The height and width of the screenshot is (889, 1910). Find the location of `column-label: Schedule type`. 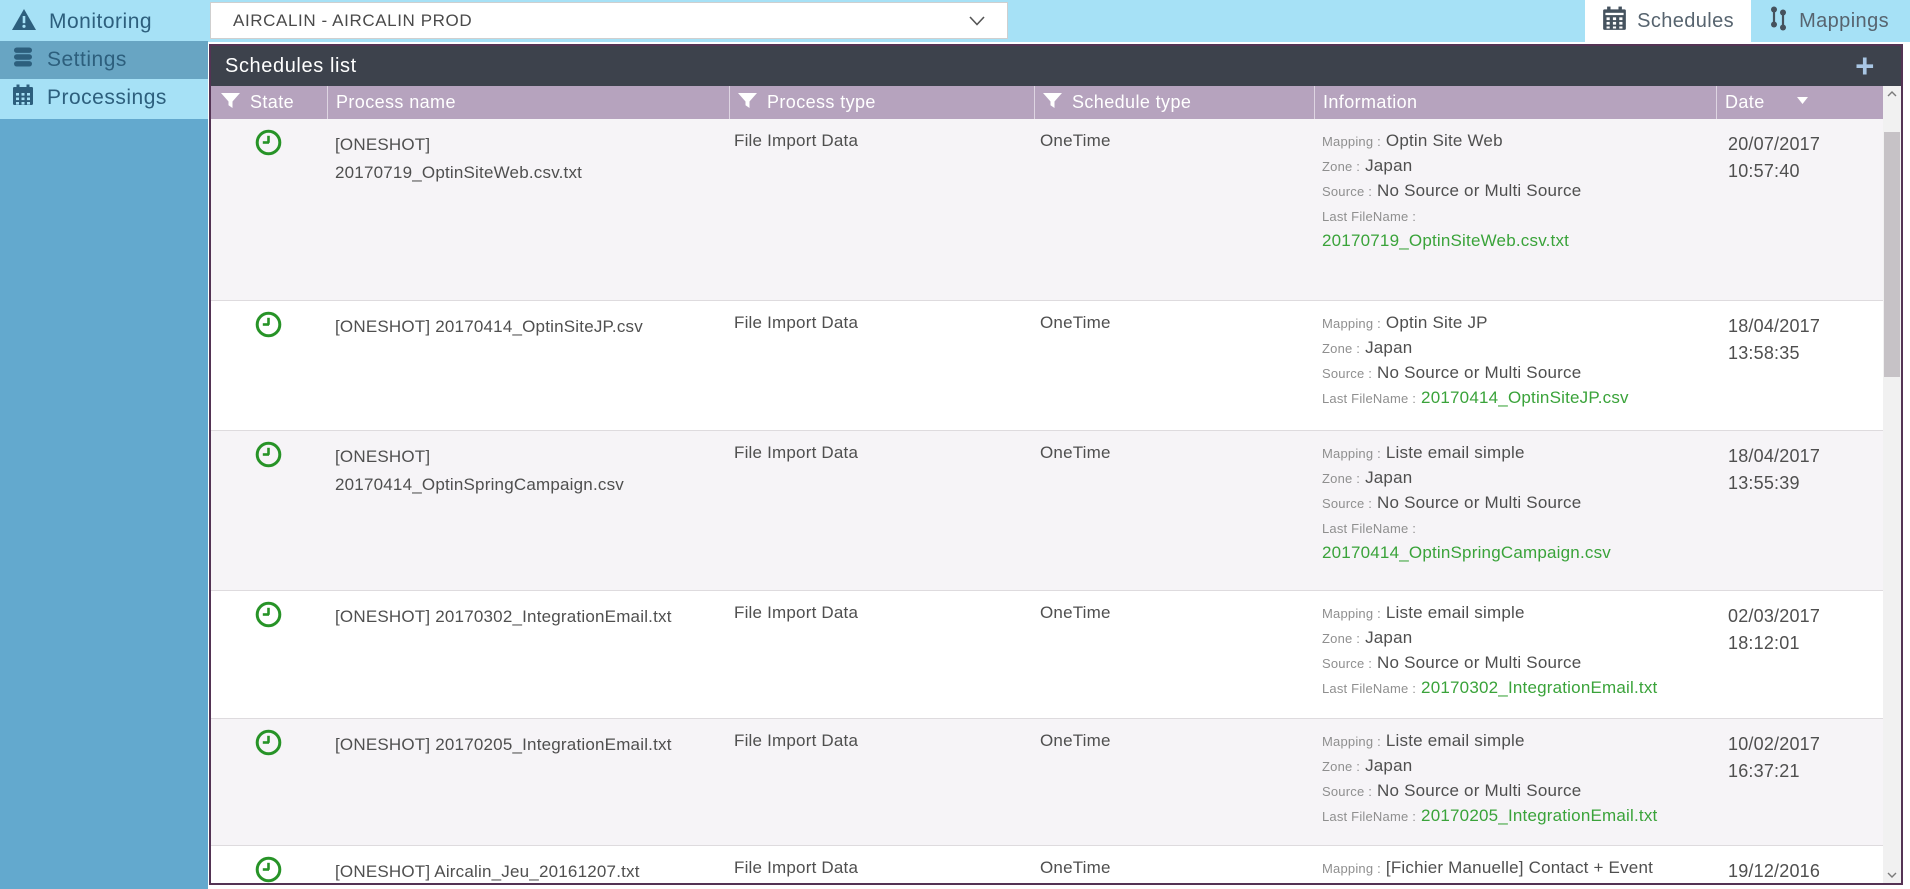

column-label: Schedule type is located at coordinates (1132, 102).